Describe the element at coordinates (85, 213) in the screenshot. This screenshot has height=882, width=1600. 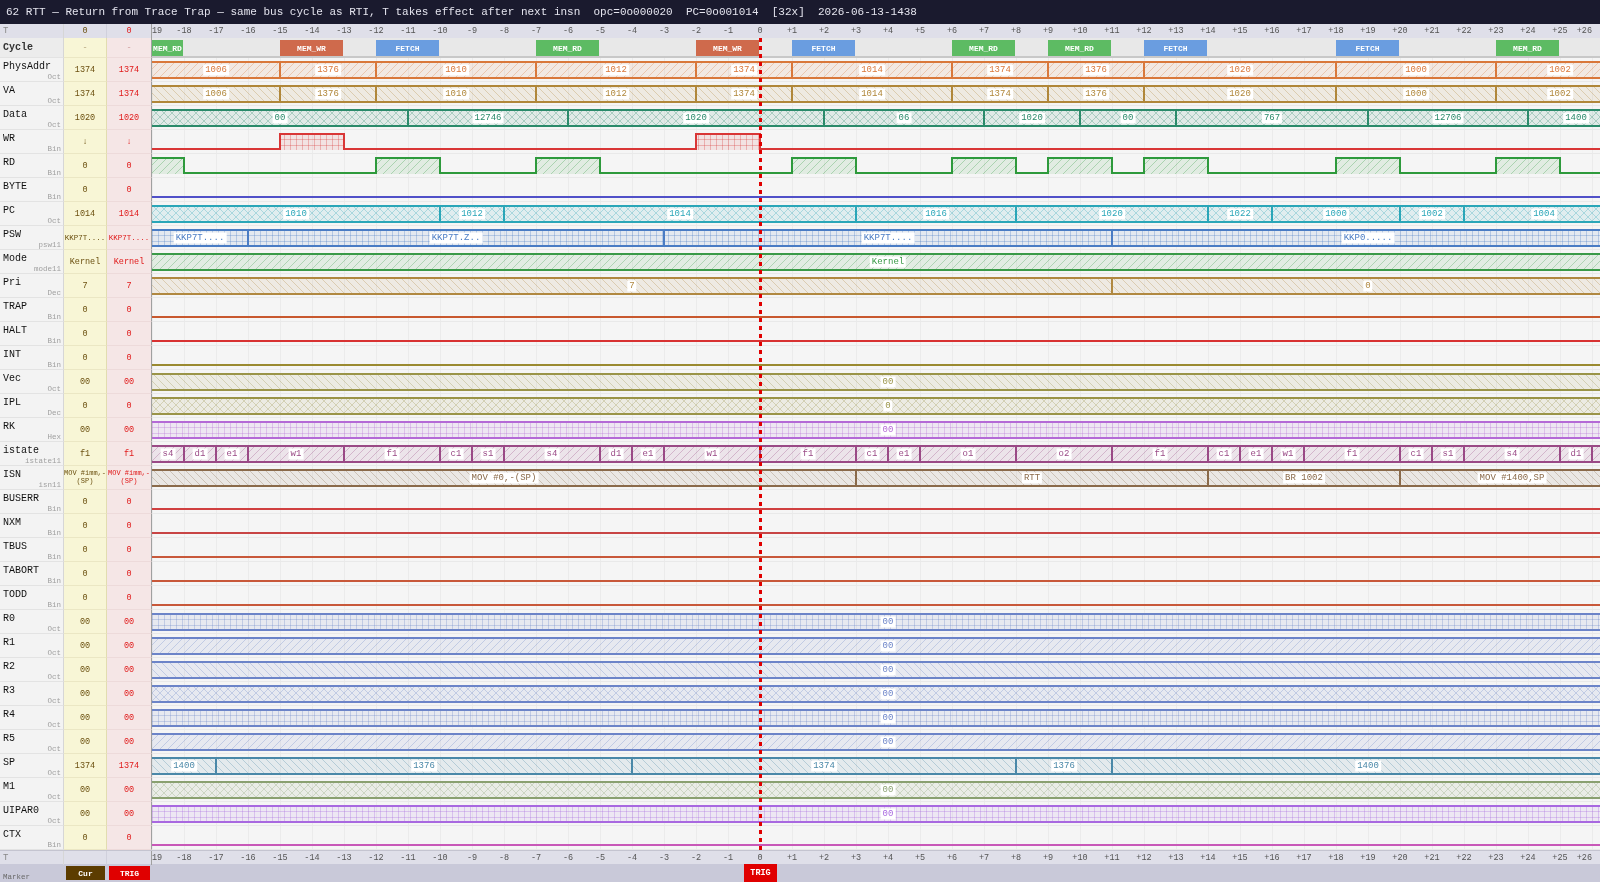
I see `cursor-value: 1014` at that location.